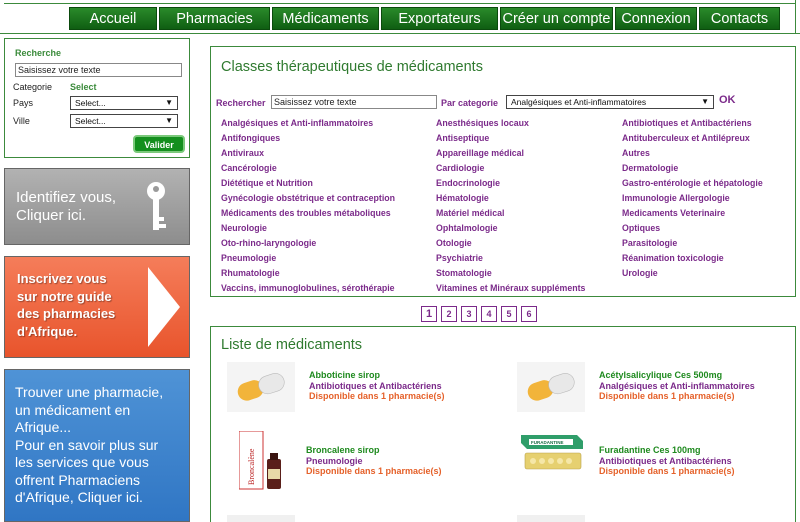  I want to click on identify-promo: Identifiez vous, Cliquer ici., so click(97, 206).